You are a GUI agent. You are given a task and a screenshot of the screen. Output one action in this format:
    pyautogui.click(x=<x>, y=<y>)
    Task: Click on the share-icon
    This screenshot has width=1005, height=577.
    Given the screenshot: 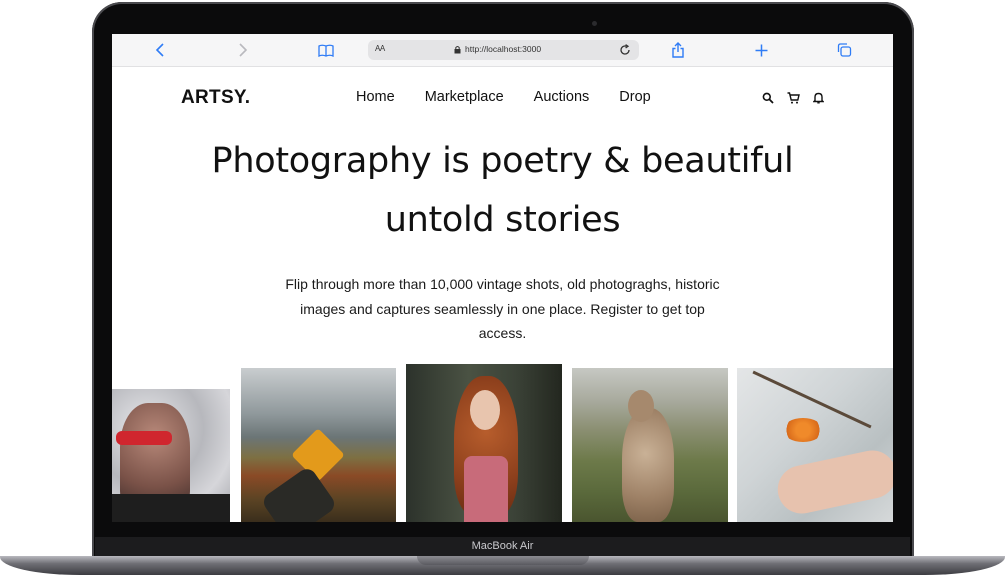 What is the action you would take?
    pyautogui.click(x=678, y=50)
    